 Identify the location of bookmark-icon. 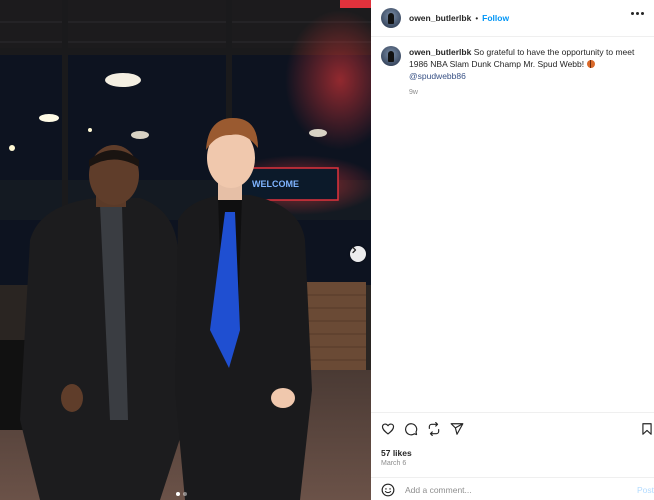
(647, 429).